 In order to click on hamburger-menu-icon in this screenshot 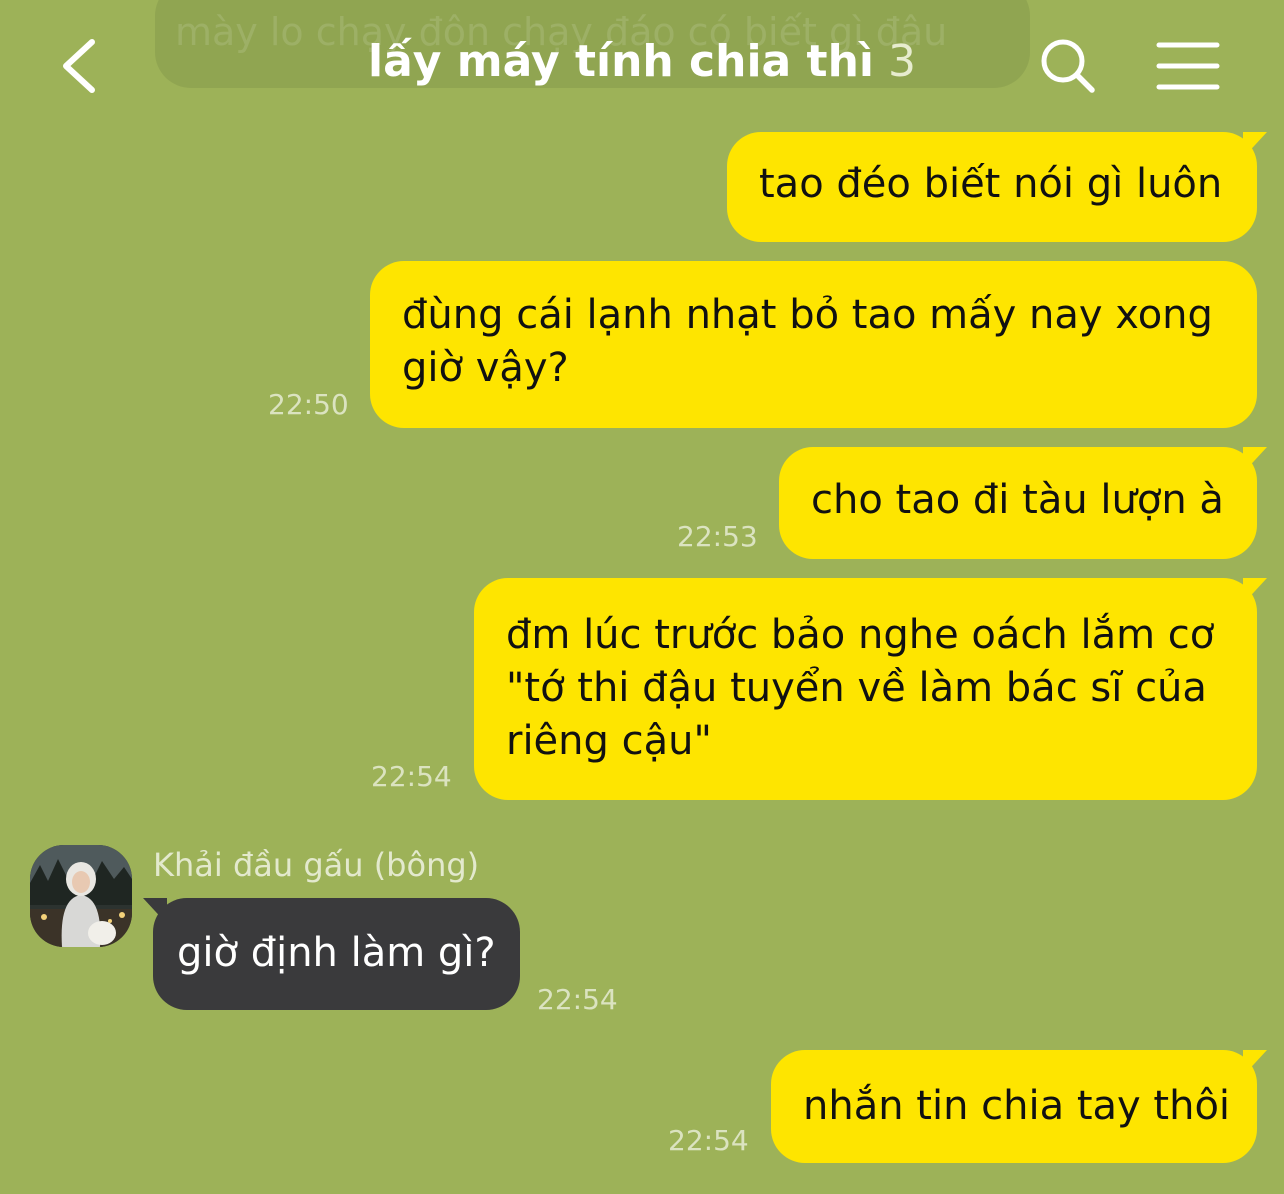, I will do `click(1188, 66)`.